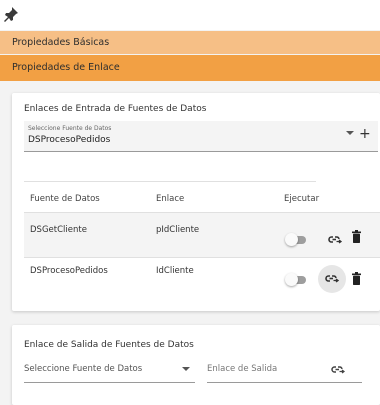  What do you see at coordinates (284, 369) in the screenshot?
I see `output-link-field: Enlace de Salida` at bounding box center [284, 369].